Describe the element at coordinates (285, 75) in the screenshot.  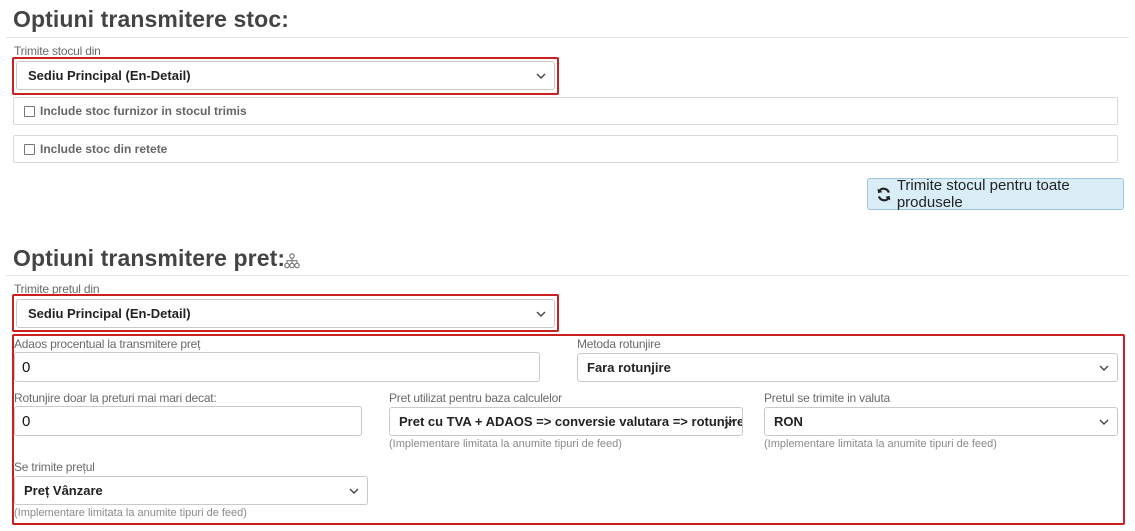
I see `stock-source-select: Sediu Principal (En-Detail)` at that location.